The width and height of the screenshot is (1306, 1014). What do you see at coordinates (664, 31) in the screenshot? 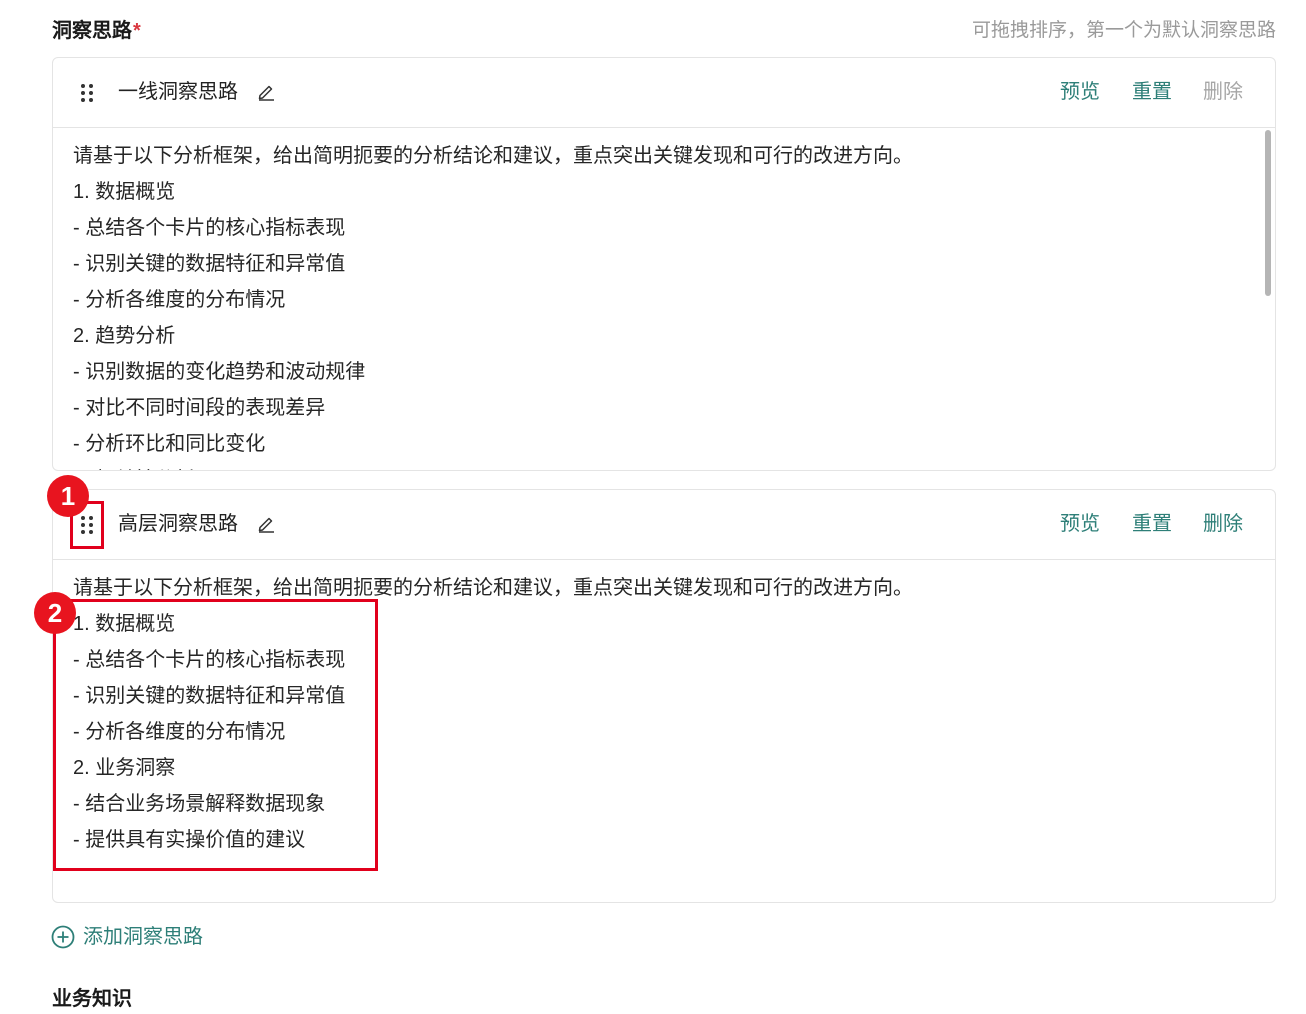
I see `section-header: 洞察思路* 可拖拽排序，第一个为默认洞察思路` at bounding box center [664, 31].